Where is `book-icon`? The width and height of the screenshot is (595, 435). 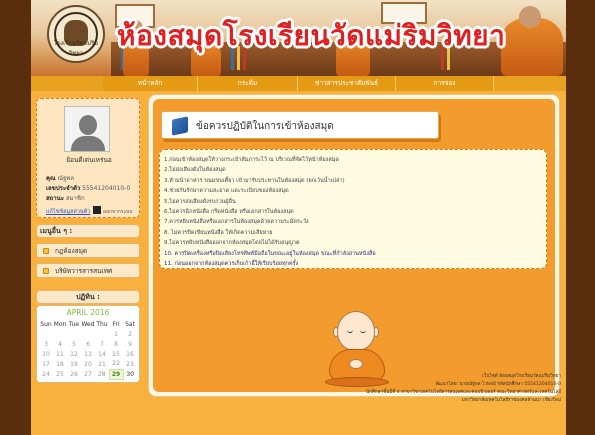 book-icon is located at coordinates (180, 126).